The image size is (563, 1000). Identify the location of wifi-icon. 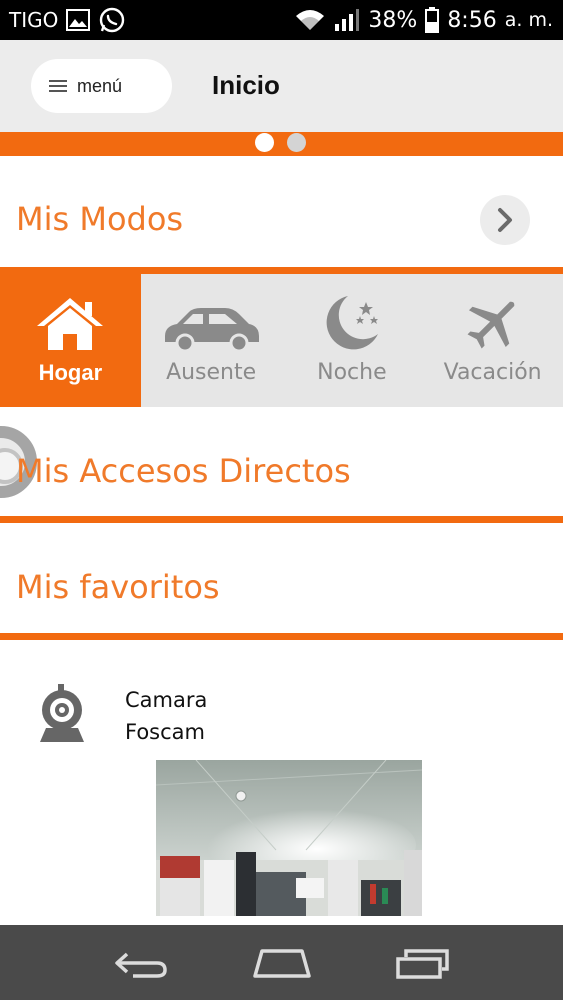
(310, 20).